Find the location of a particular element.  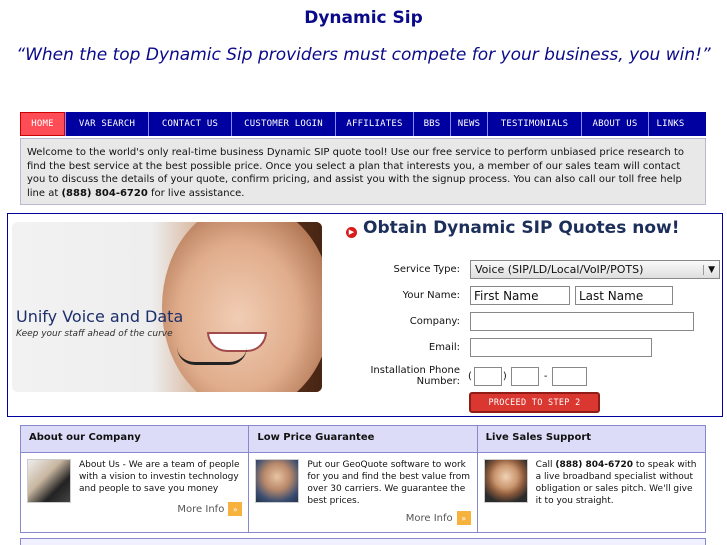

nav-contact-us: CONTACT US is located at coordinates (189, 124).